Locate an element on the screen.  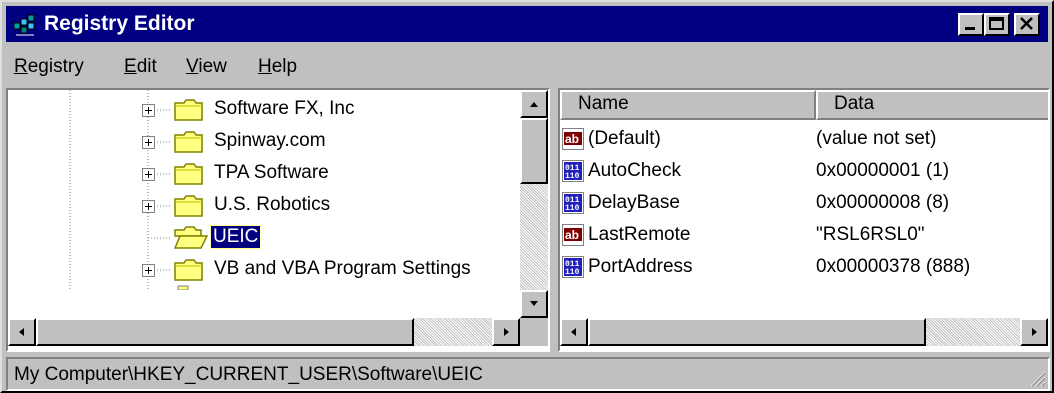
scroll-up-button is located at coordinates (534, 104).